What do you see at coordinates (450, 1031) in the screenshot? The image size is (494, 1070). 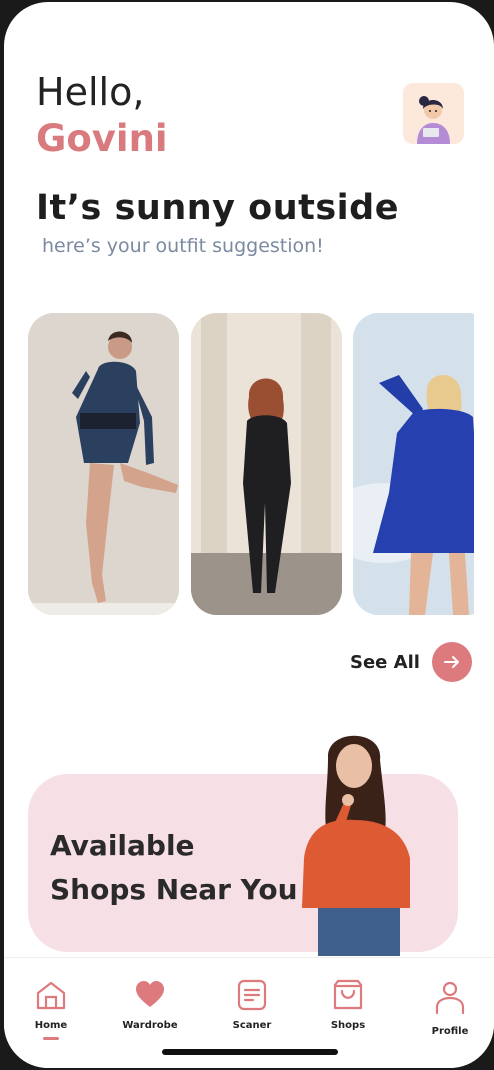 I see `tab-profile-label: Profile` at bounding box center [450, 1031].